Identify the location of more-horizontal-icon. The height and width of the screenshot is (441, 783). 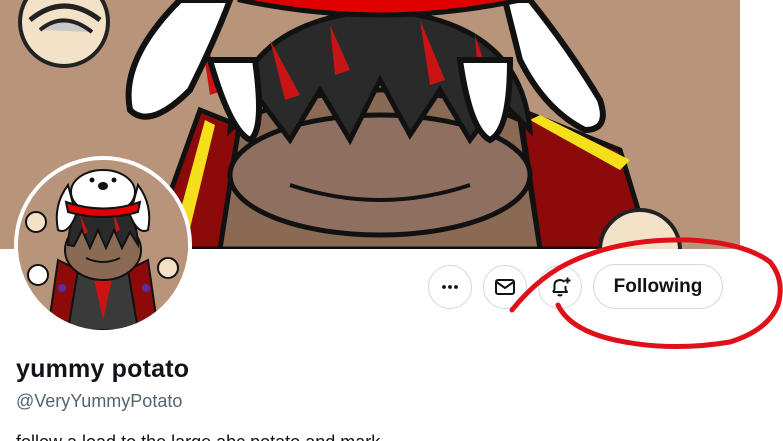
(450, 287).